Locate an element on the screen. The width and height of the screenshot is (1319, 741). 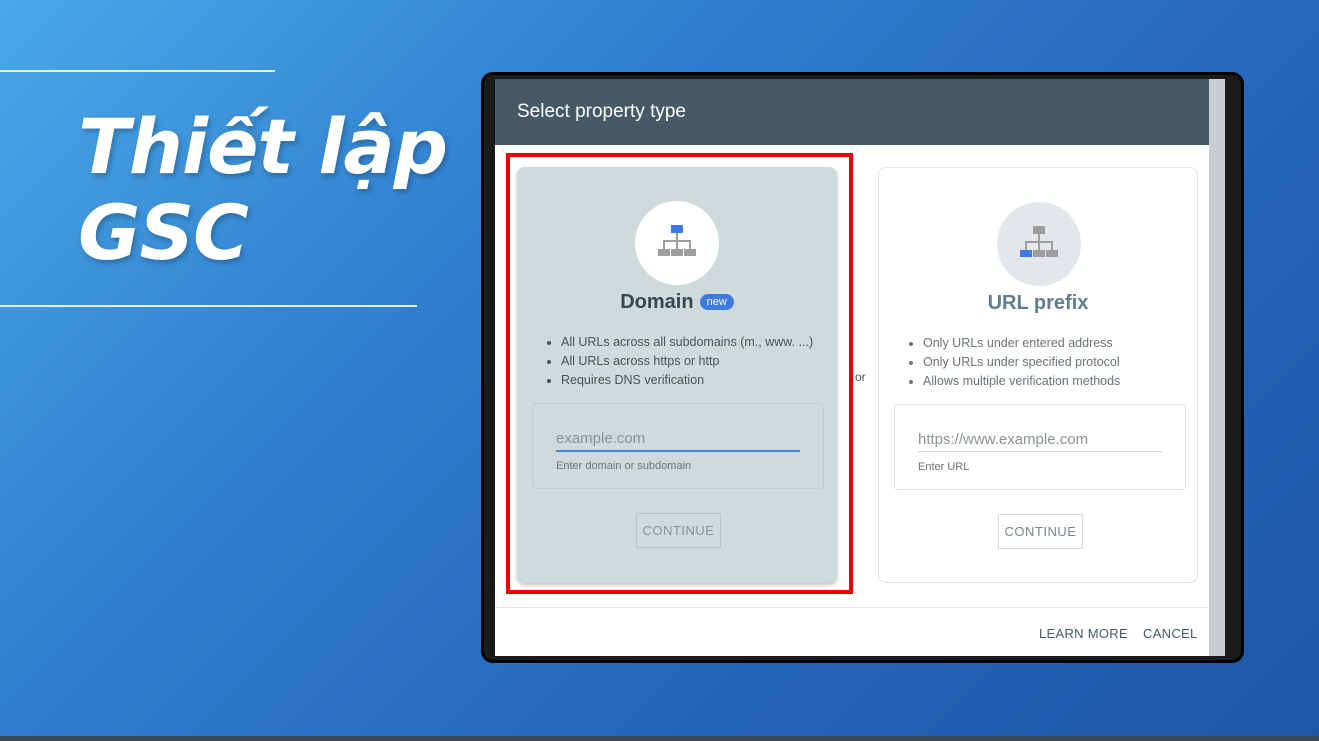
footer-divider is located at coordinates (852, 607).